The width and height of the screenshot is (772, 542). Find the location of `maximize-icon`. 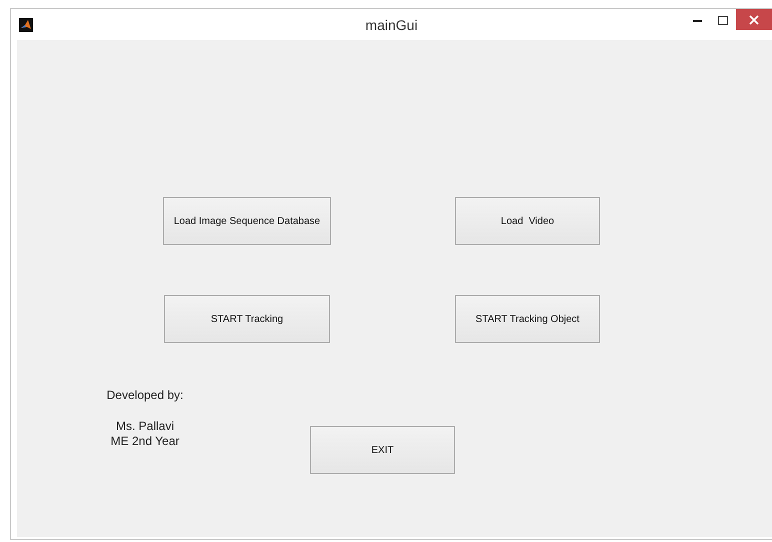

maximize-icon is located at coordinates (723, 20).